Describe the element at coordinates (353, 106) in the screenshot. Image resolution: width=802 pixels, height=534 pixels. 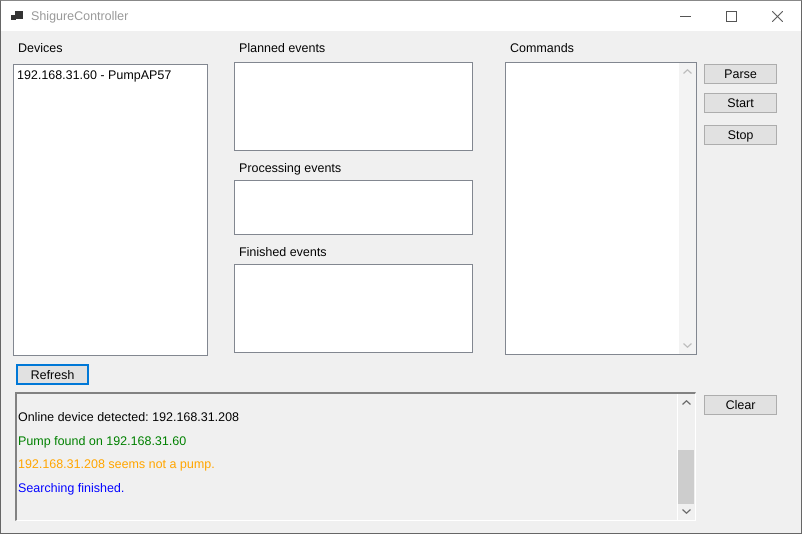
I see `planned-events-list` at that location.